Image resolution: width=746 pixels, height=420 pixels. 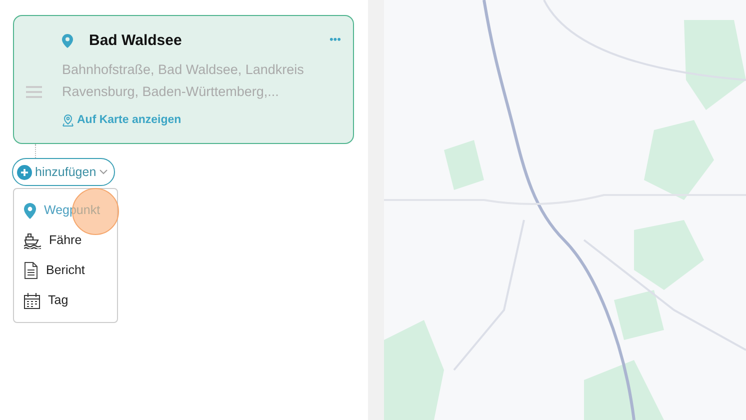 I want to click on document-icon, so click(x=31, y=270).